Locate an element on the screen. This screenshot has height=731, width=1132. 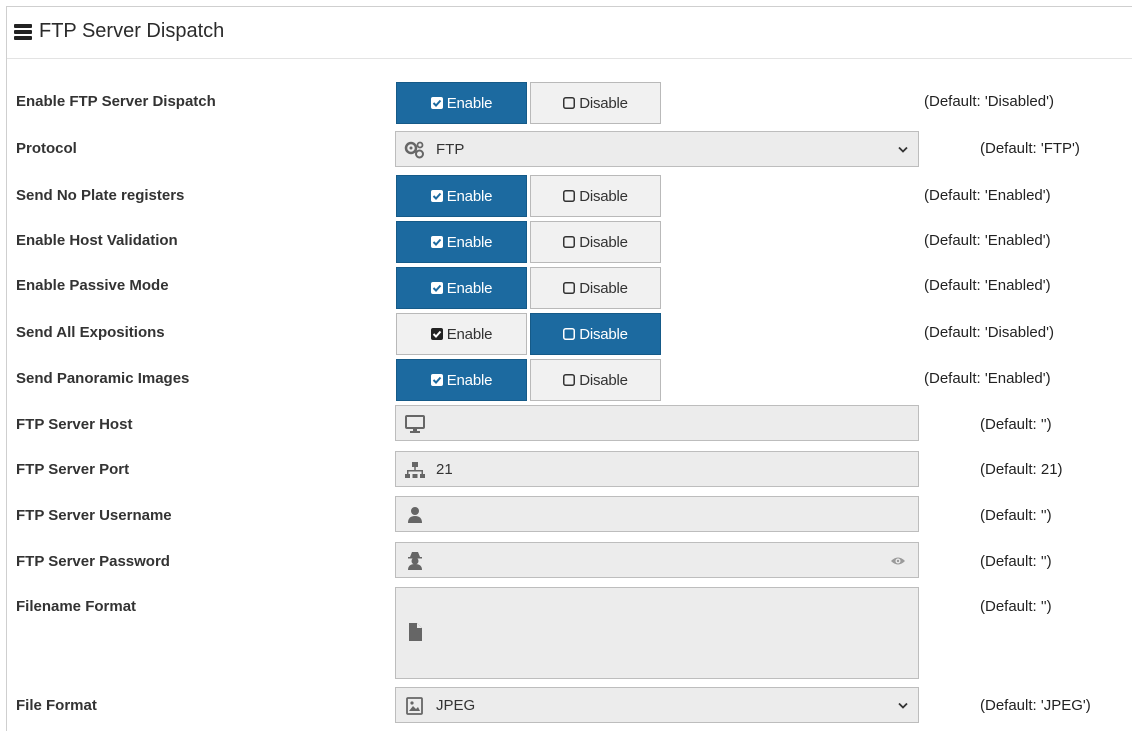
server-port-input: 21 is located at coordinates (657, 469).